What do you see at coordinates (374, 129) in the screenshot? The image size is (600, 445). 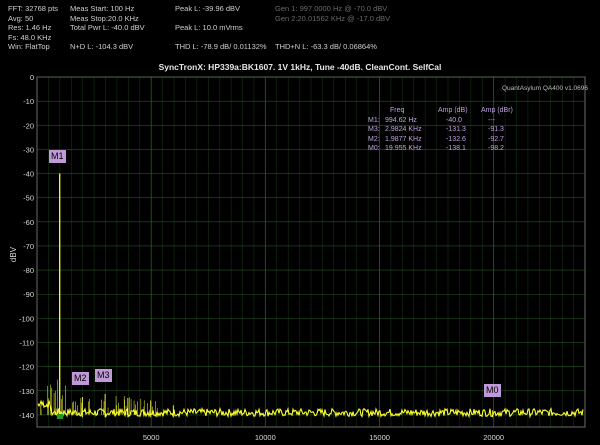 I see `marker-id: M3:` at bounding box center [374, 129].